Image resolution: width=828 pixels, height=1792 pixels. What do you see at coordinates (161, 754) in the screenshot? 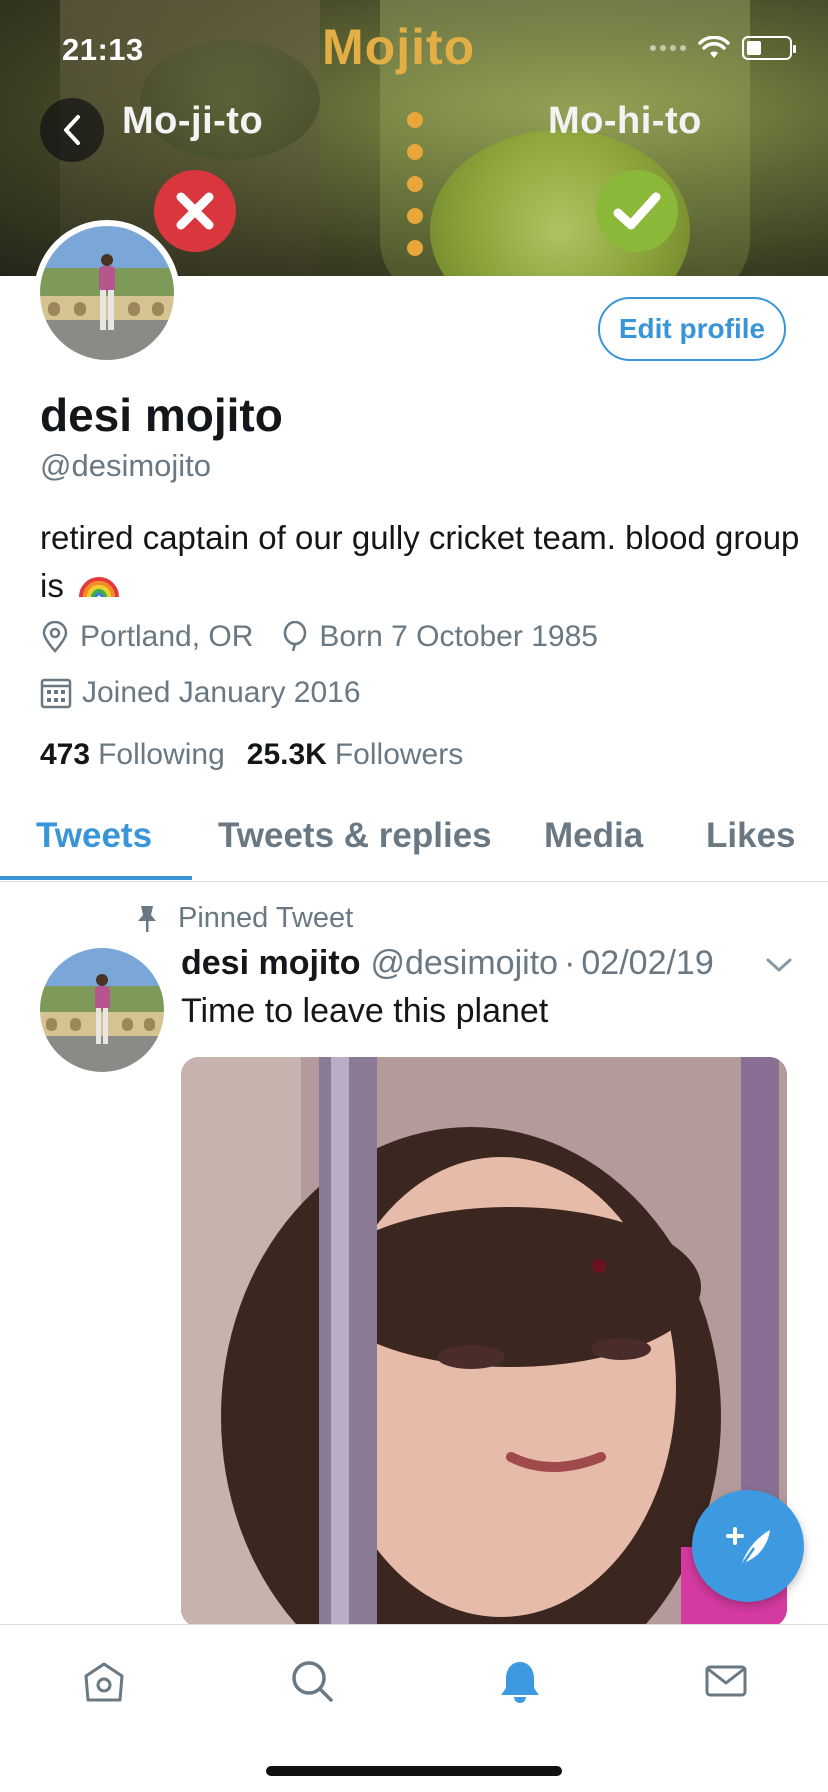
I see `following-label: Following` at bounding box center [161, 754].